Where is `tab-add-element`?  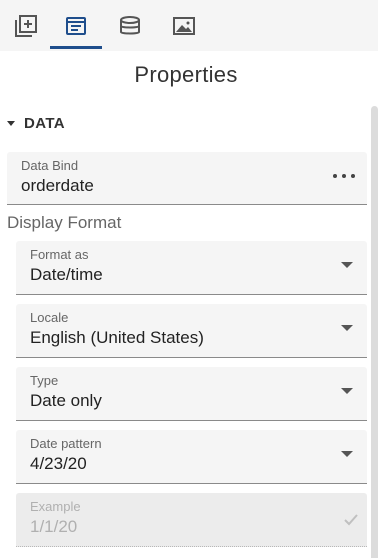
tab-add-element is located at coordinates (26, 25).